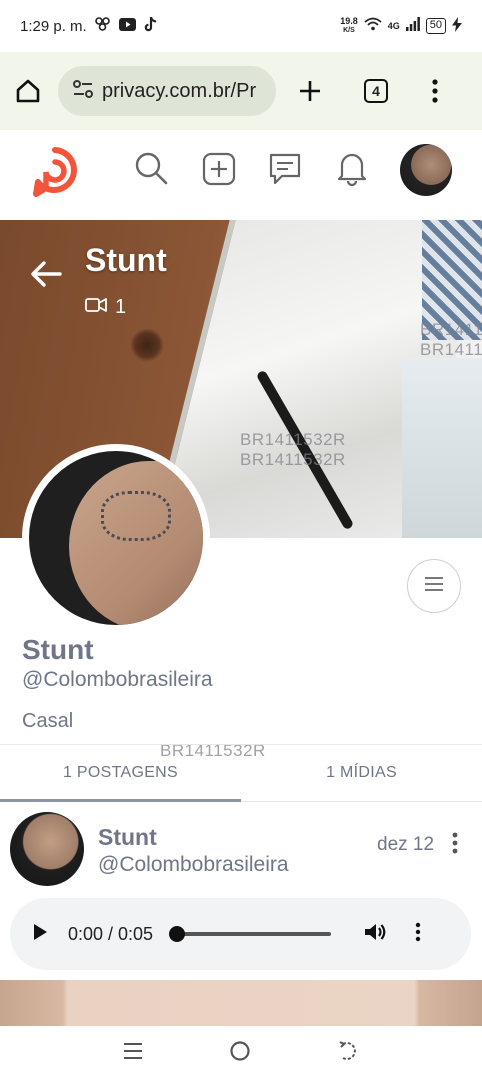 This screenshot has height=1080, width=482. What do you see at coordinates (373, 26) in the screenshot?
I see `wifi-icon` at bounding box center [373, 26].